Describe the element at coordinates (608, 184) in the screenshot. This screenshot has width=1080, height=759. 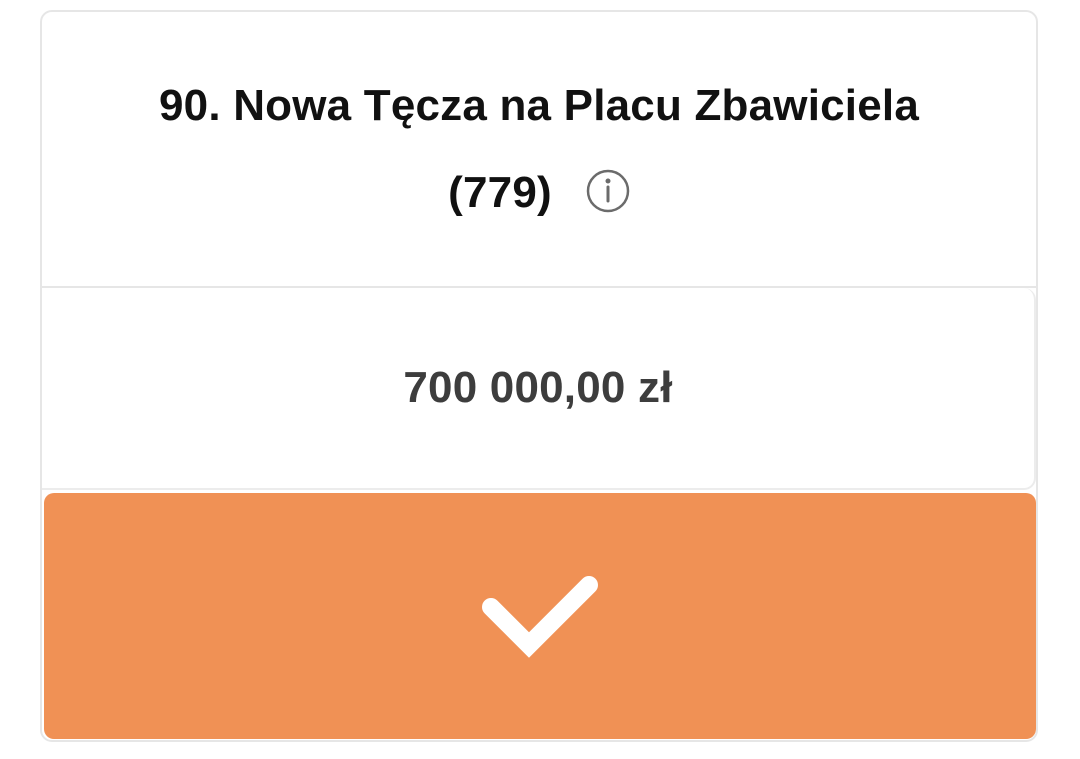
I see `info-icon` at that location.